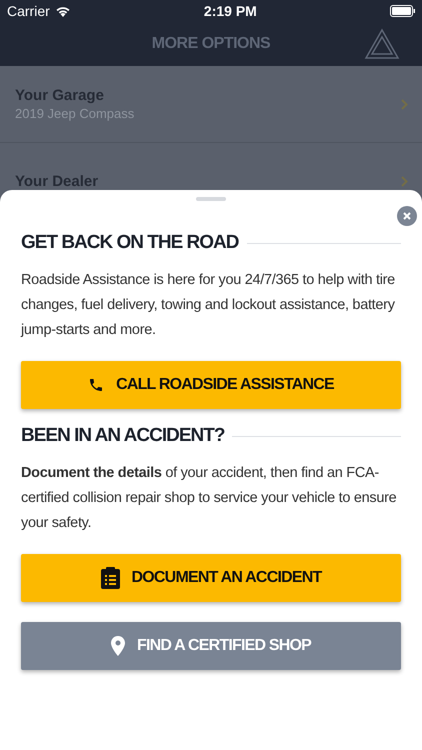  I want to click on close-icon, so click(407, 216).